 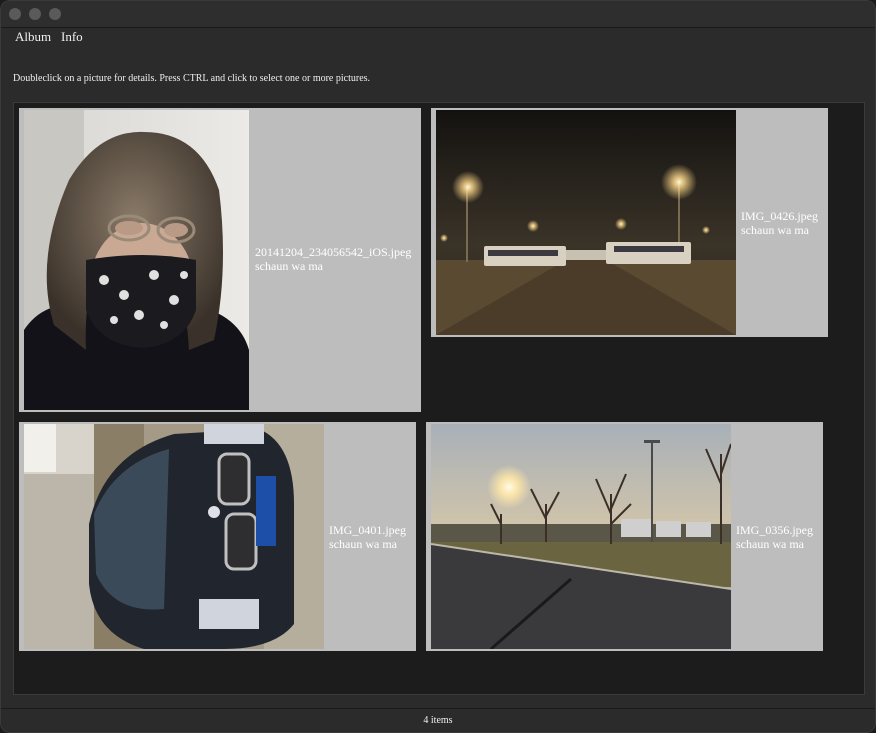 I want to click on item-count: 4 items, so click(x=438, y=720).